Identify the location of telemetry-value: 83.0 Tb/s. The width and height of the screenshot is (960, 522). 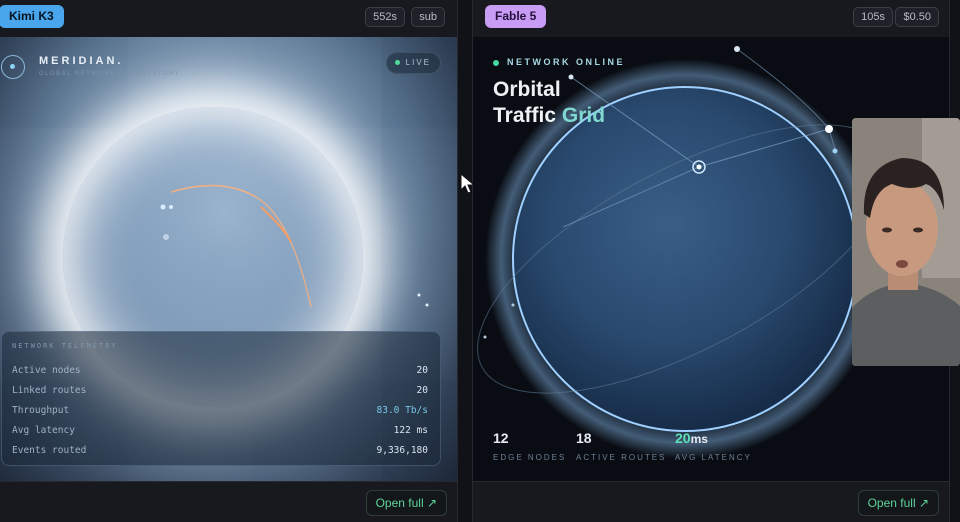
(402, 410).